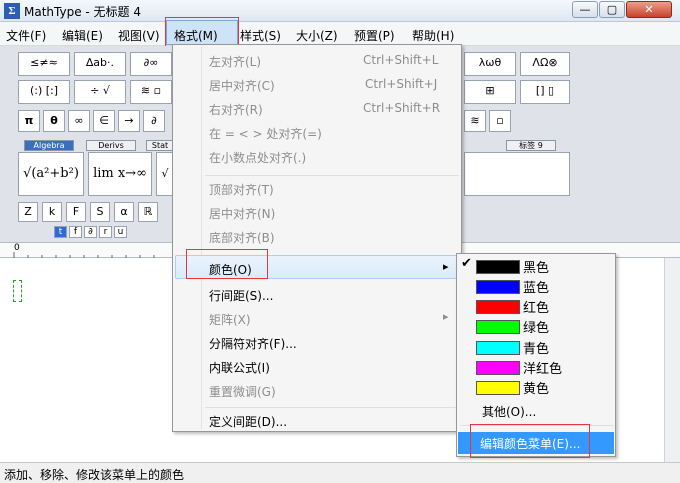 The image size is (680, 483). Describe the element at coordinates (227, 264) in the screenshot. I see `color-item-highlight-frame` at that location.